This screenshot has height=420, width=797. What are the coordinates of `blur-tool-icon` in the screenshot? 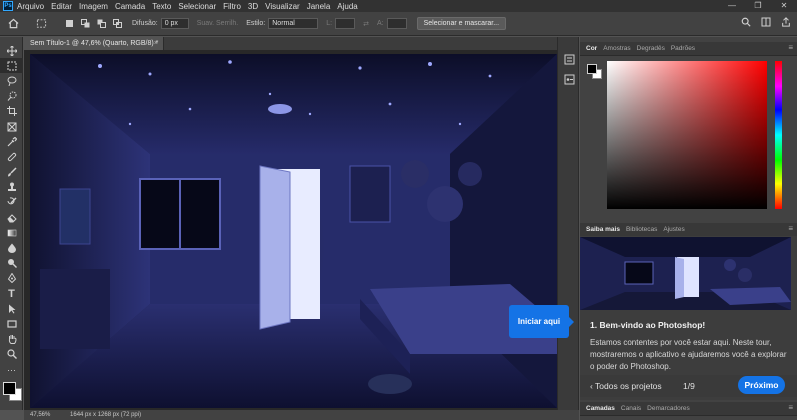 It's located at (11, 247).